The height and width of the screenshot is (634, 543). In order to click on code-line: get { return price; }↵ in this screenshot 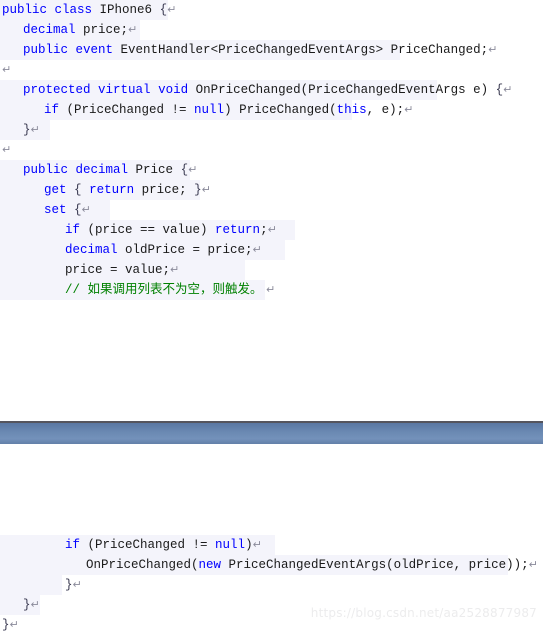, I will do `click(271, 190)`.